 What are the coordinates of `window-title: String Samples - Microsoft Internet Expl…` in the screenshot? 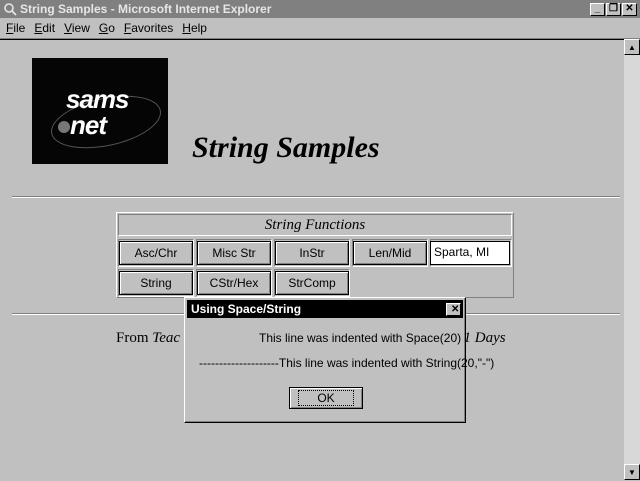 It's located at (146, 9).